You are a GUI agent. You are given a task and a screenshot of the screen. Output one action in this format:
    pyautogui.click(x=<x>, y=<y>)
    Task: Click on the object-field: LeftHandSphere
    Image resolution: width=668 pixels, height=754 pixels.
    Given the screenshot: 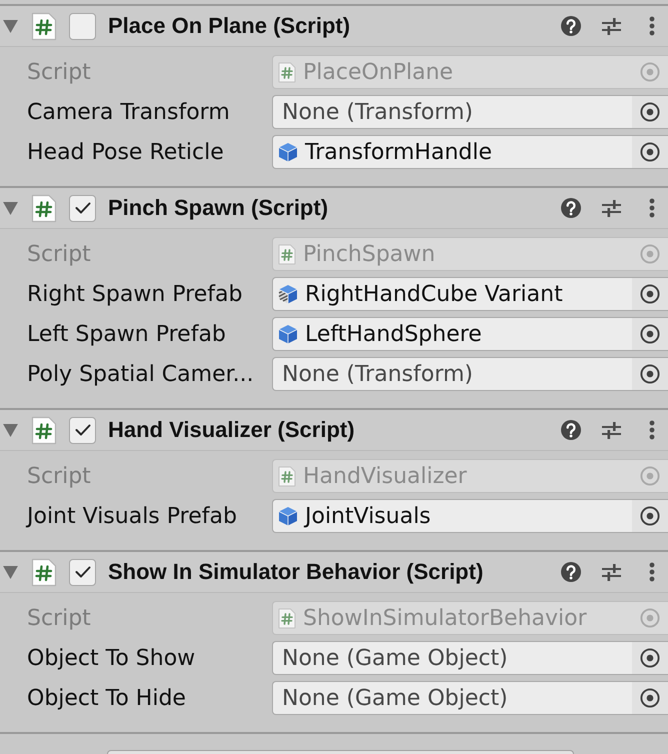 What is the action you would take?
    pyautogui.click(x=470, y=334)
    